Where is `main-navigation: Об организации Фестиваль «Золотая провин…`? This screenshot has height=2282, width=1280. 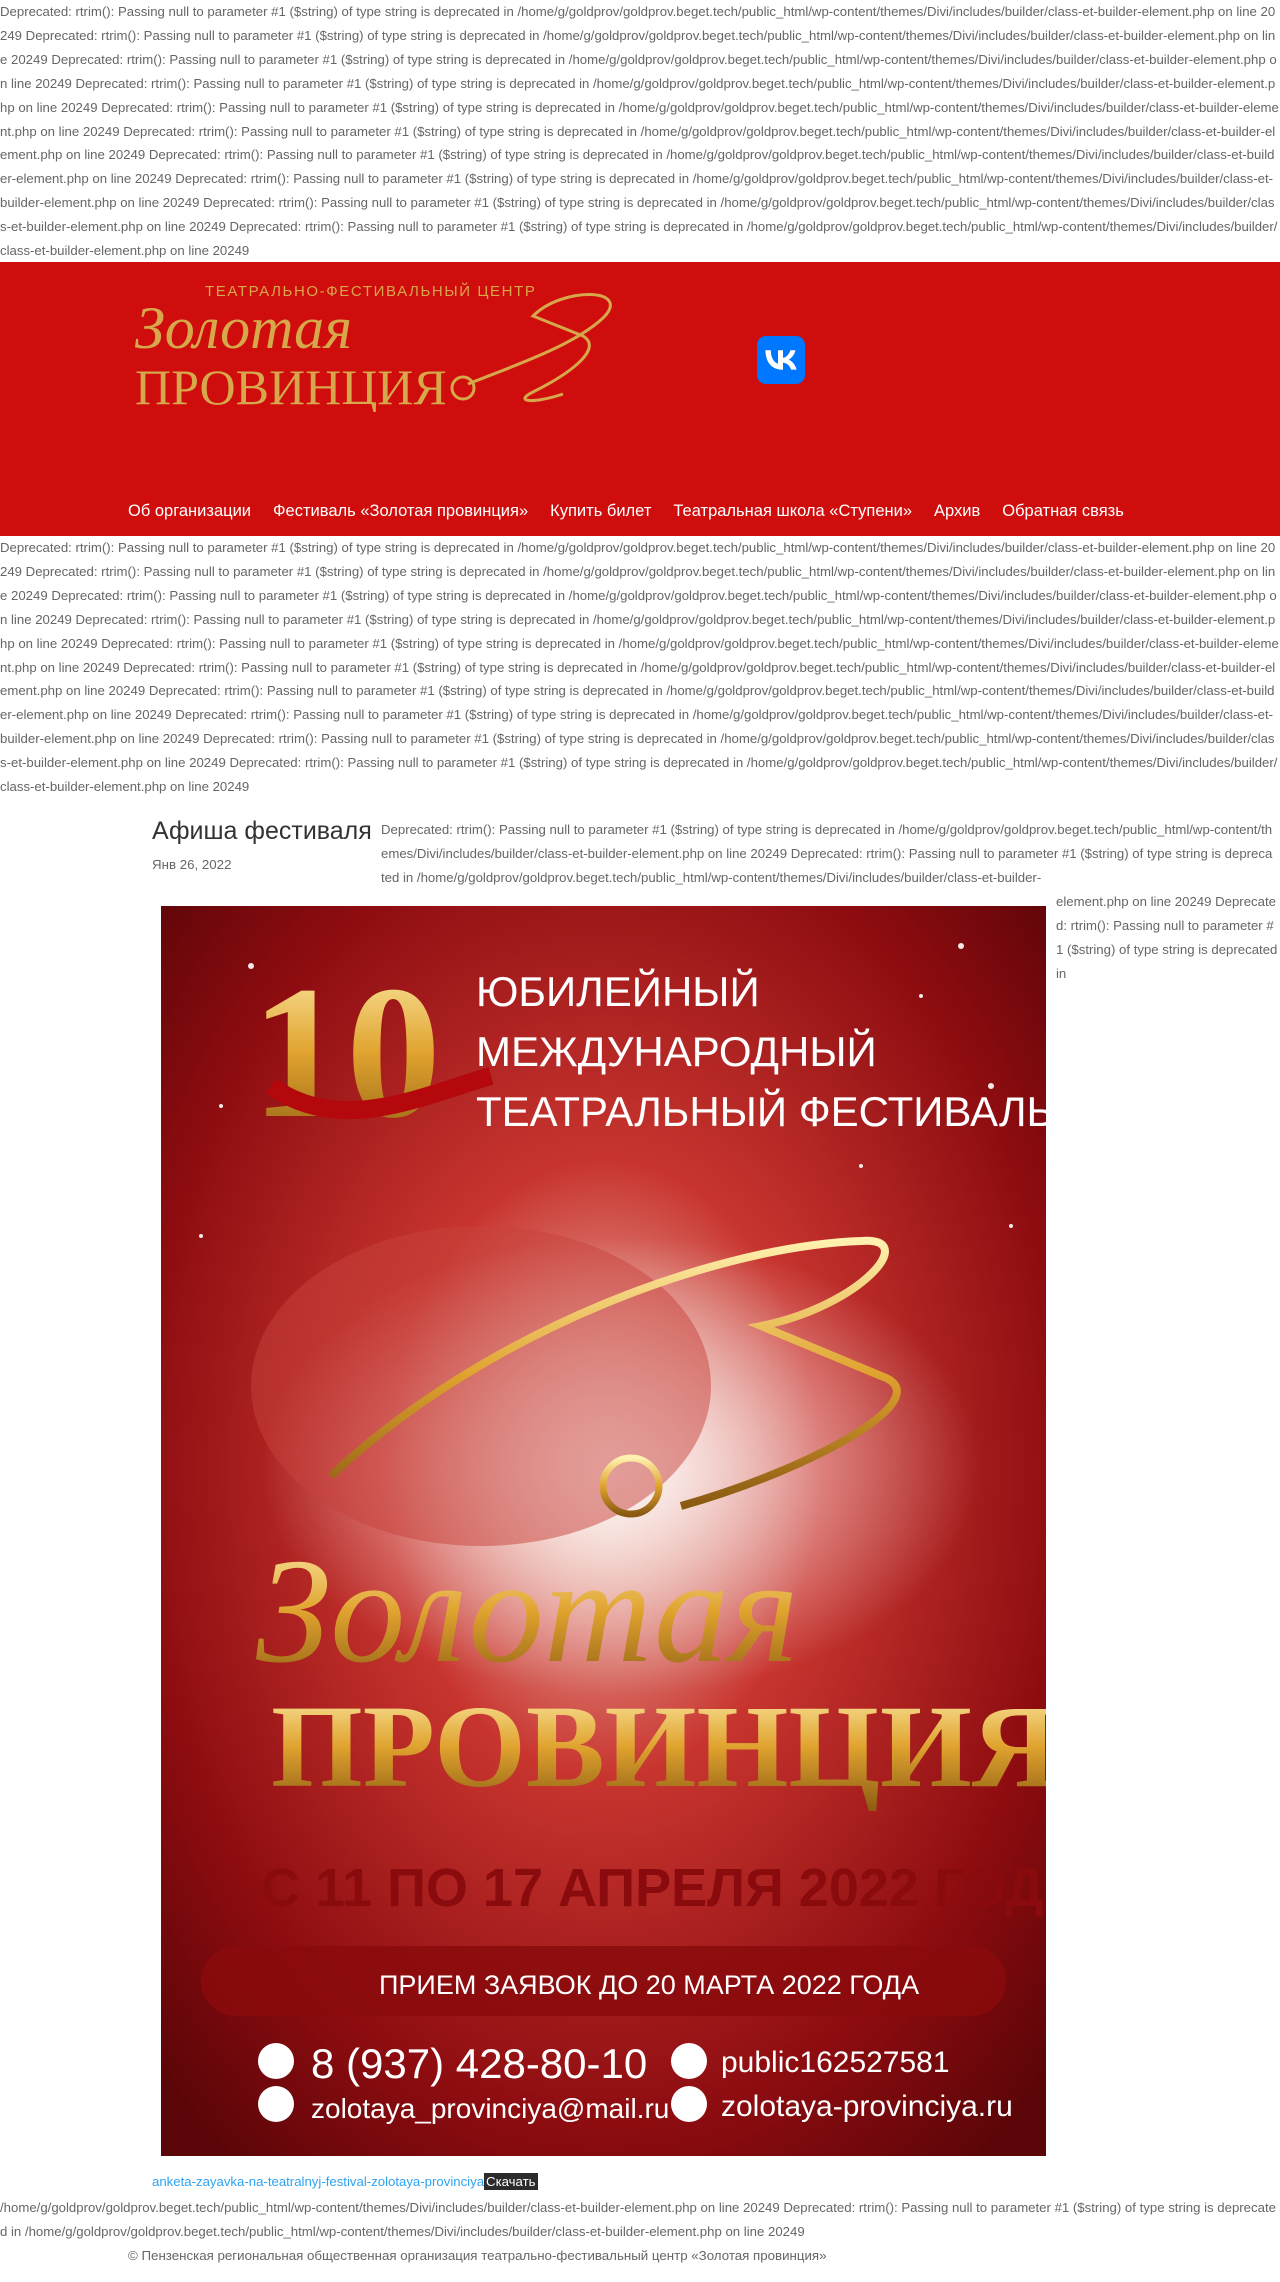
main-navigation: Об организации Фестиваль «Золотая провин… is located at coordinates (626, 511).